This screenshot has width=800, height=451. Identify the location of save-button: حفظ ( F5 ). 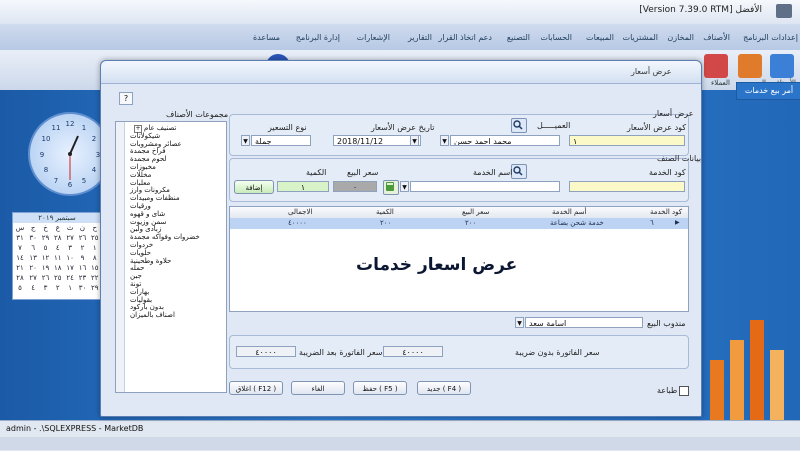
(380, 388).